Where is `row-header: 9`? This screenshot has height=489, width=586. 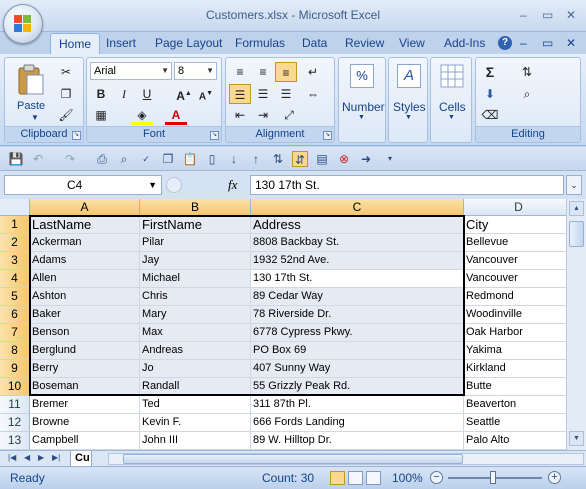
row-header: 9 is located at coordinates (15, 369).